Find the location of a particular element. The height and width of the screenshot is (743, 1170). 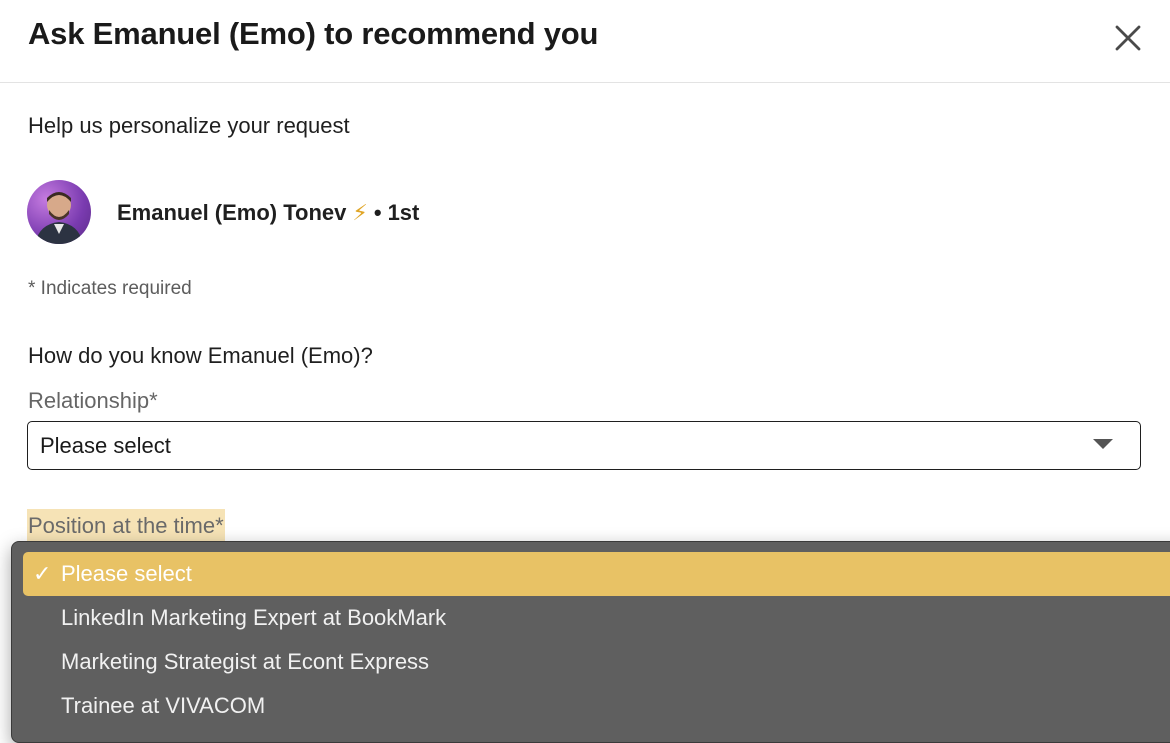

dropdown-option-vivacom: Trainee at VIVACOM is located at coordinates (596, 706).